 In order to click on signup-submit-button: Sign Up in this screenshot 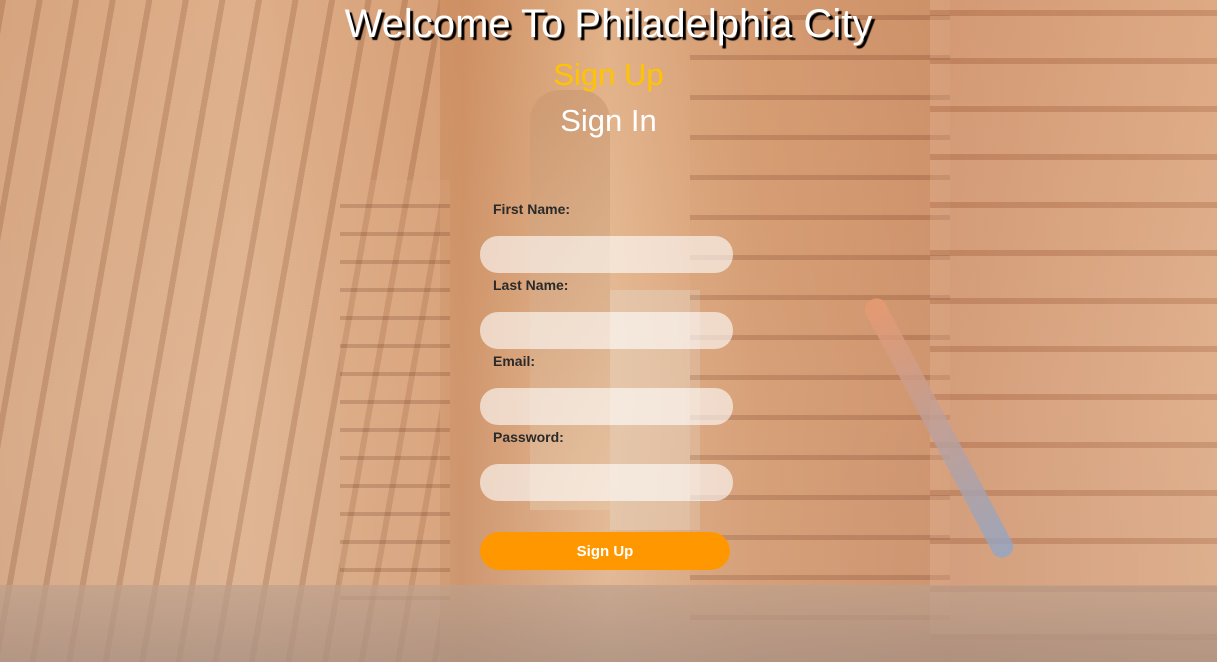, I will do `click(605, 551)`.